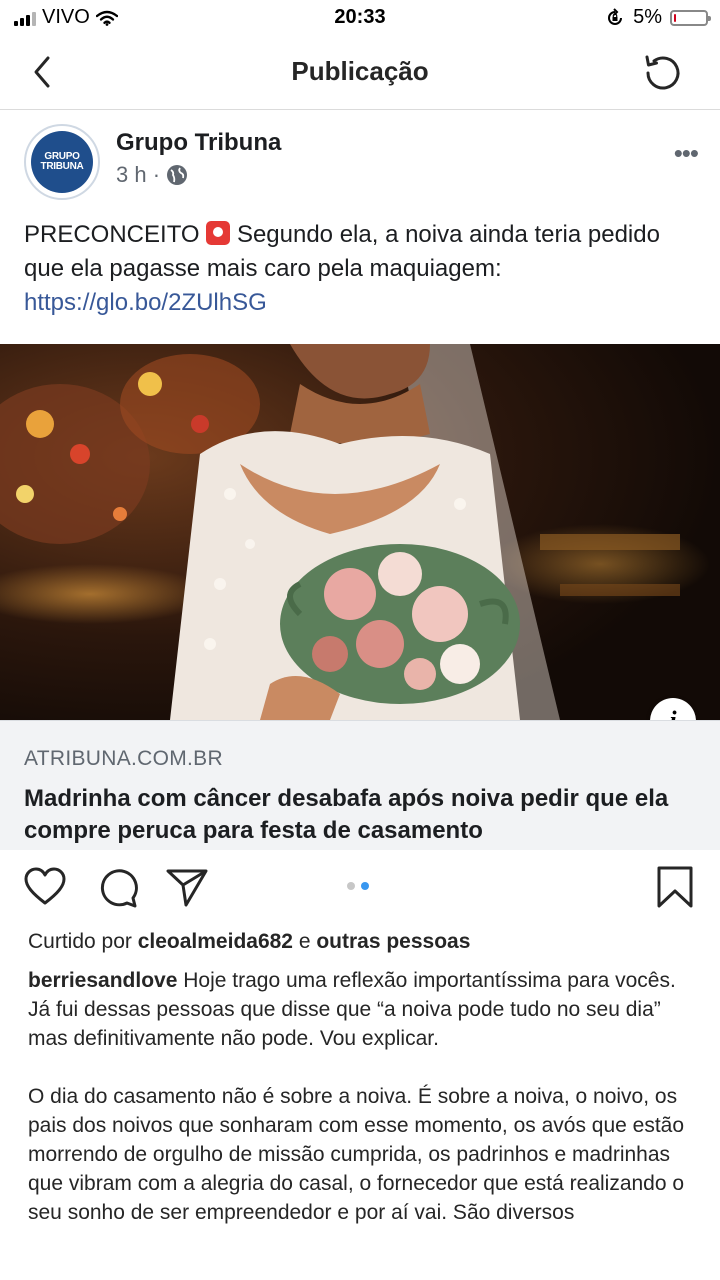  Describe the element at coordinates (112, 234) in the screenshot. I see `post-label: PRECONCEITO` at that location.